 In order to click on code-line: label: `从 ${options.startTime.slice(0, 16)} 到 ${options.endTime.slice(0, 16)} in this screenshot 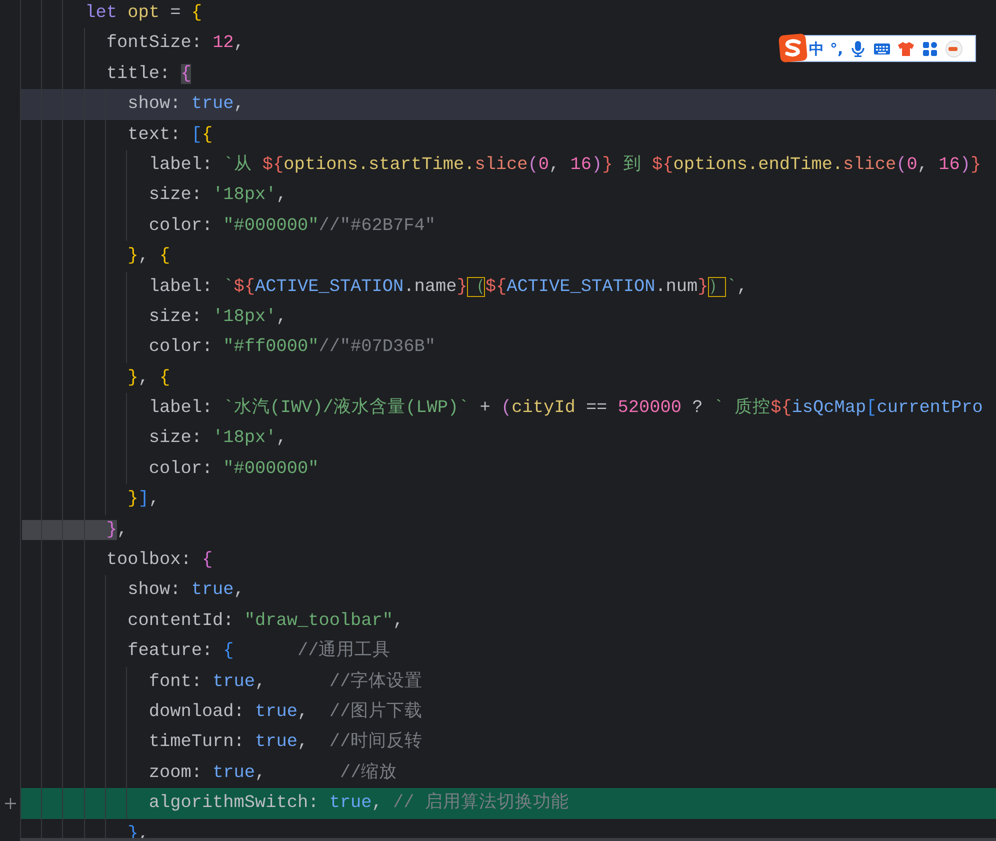, I will do `click(508, 165)`.